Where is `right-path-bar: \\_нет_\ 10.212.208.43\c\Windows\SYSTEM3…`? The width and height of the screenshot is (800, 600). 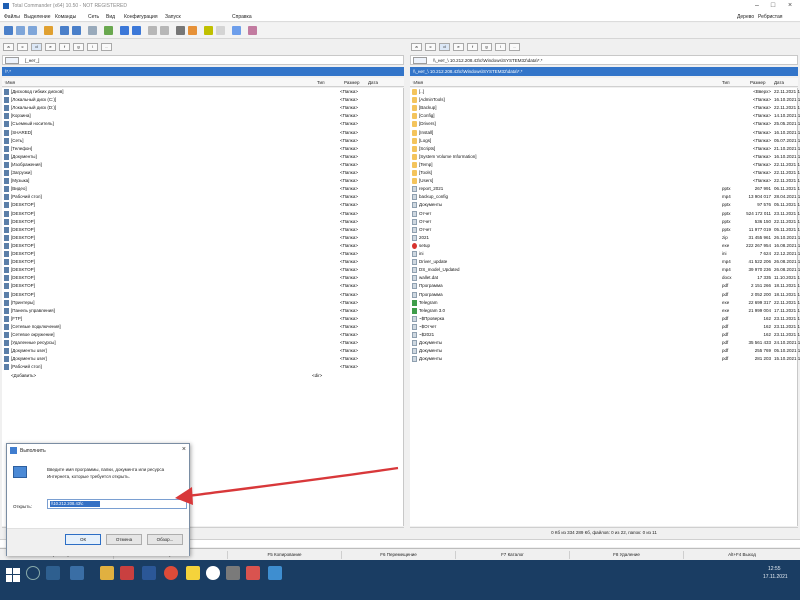 right-path-bar: \\_нет_\ 10.212.208.43\c\Windows\SYSTEM3… is located at coordinates (604, 60).